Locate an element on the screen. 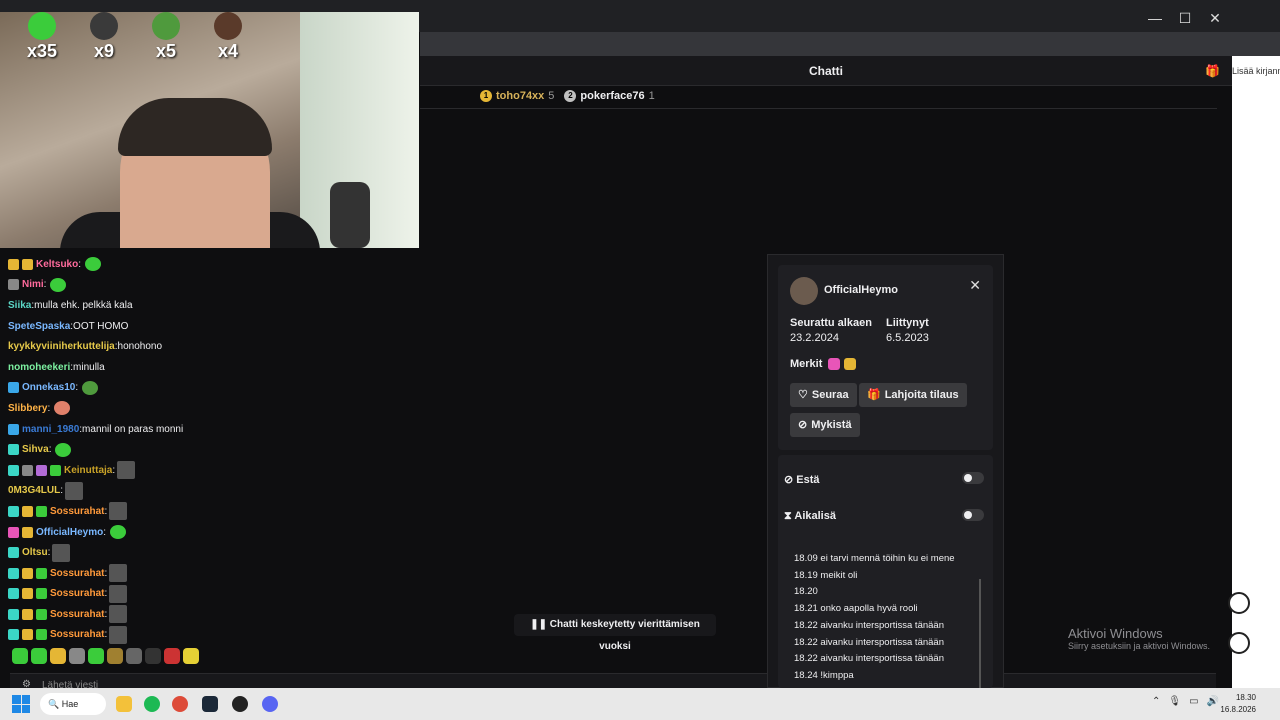 This screenshot has width=1280, height=720. chat-username: Slibbery is located at coordinates (27, 408).